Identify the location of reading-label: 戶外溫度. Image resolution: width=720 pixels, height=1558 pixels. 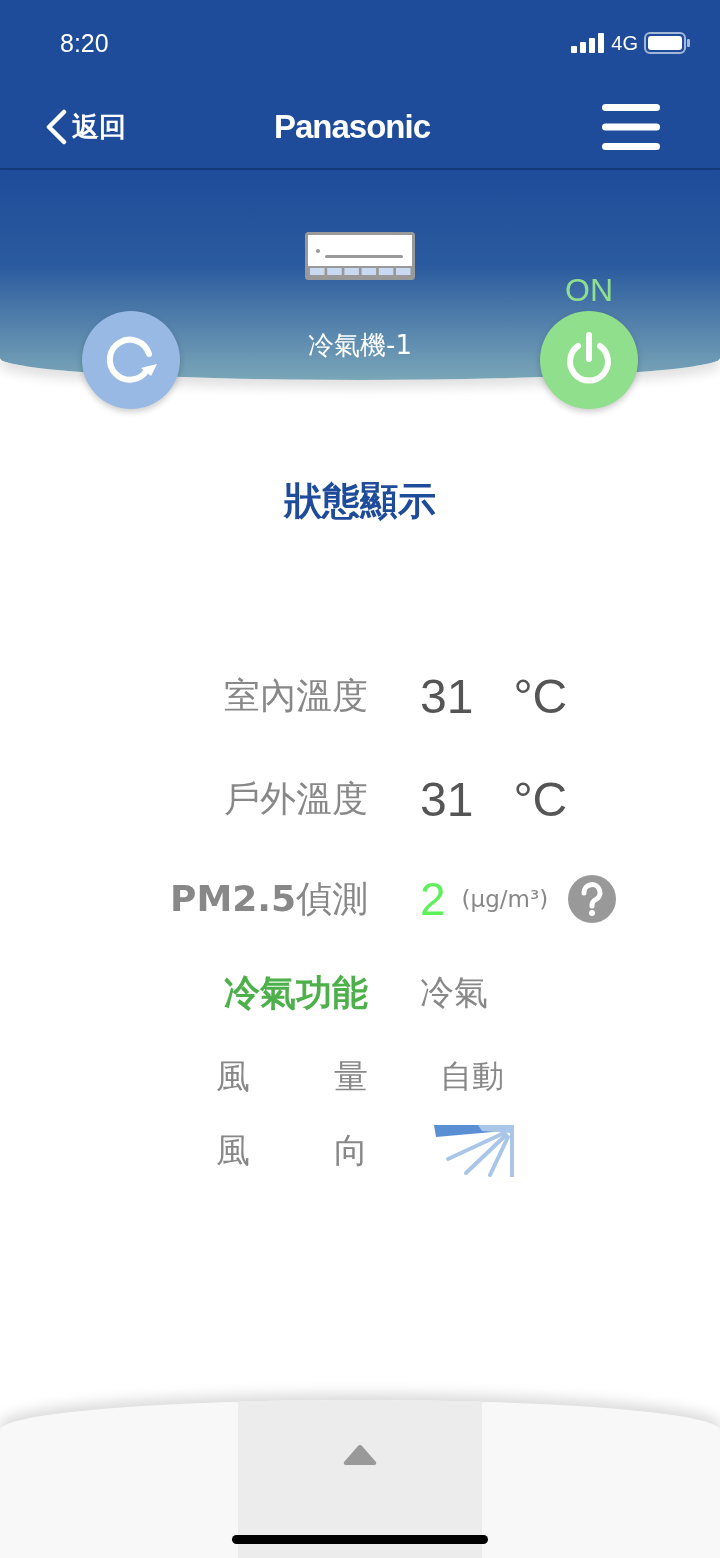
(295, 799).